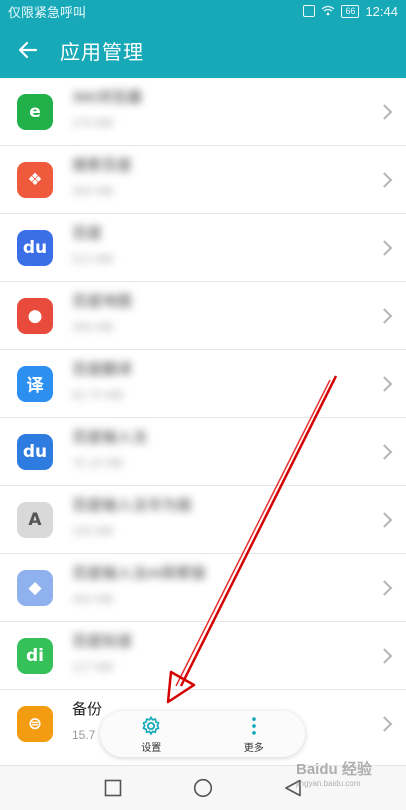 The image size is (406, 810). What do you see at coordinates (47, 12) in the screenshot?
I see `carrier-text: 仅限紧急呼叫` at bounding box center [47, 12].